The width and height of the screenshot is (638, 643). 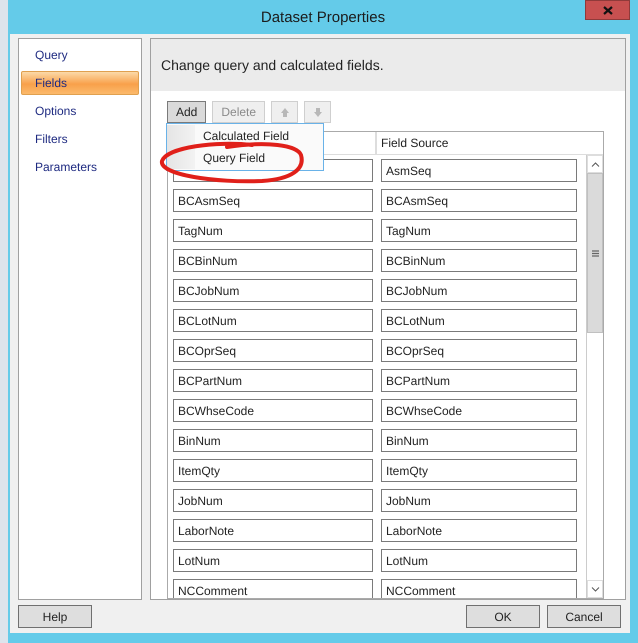 I want to click on column-header: Field Source, so click(x=414, y=143).